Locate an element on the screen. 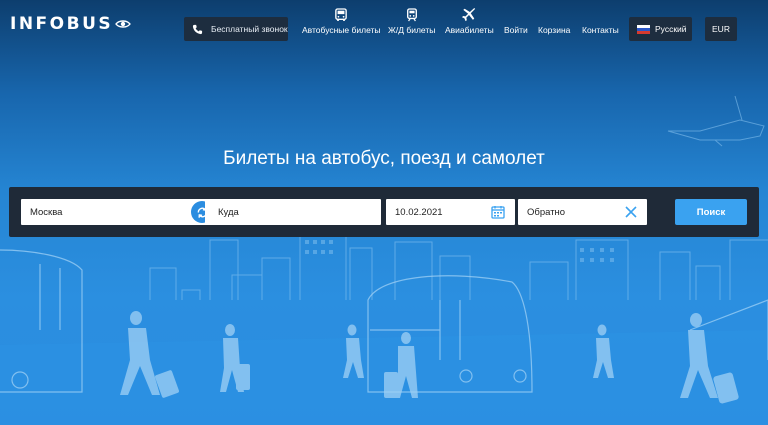 The height and width of the screenshot is (425, 768). language-label: Русский is located at coordinates (671, 29).